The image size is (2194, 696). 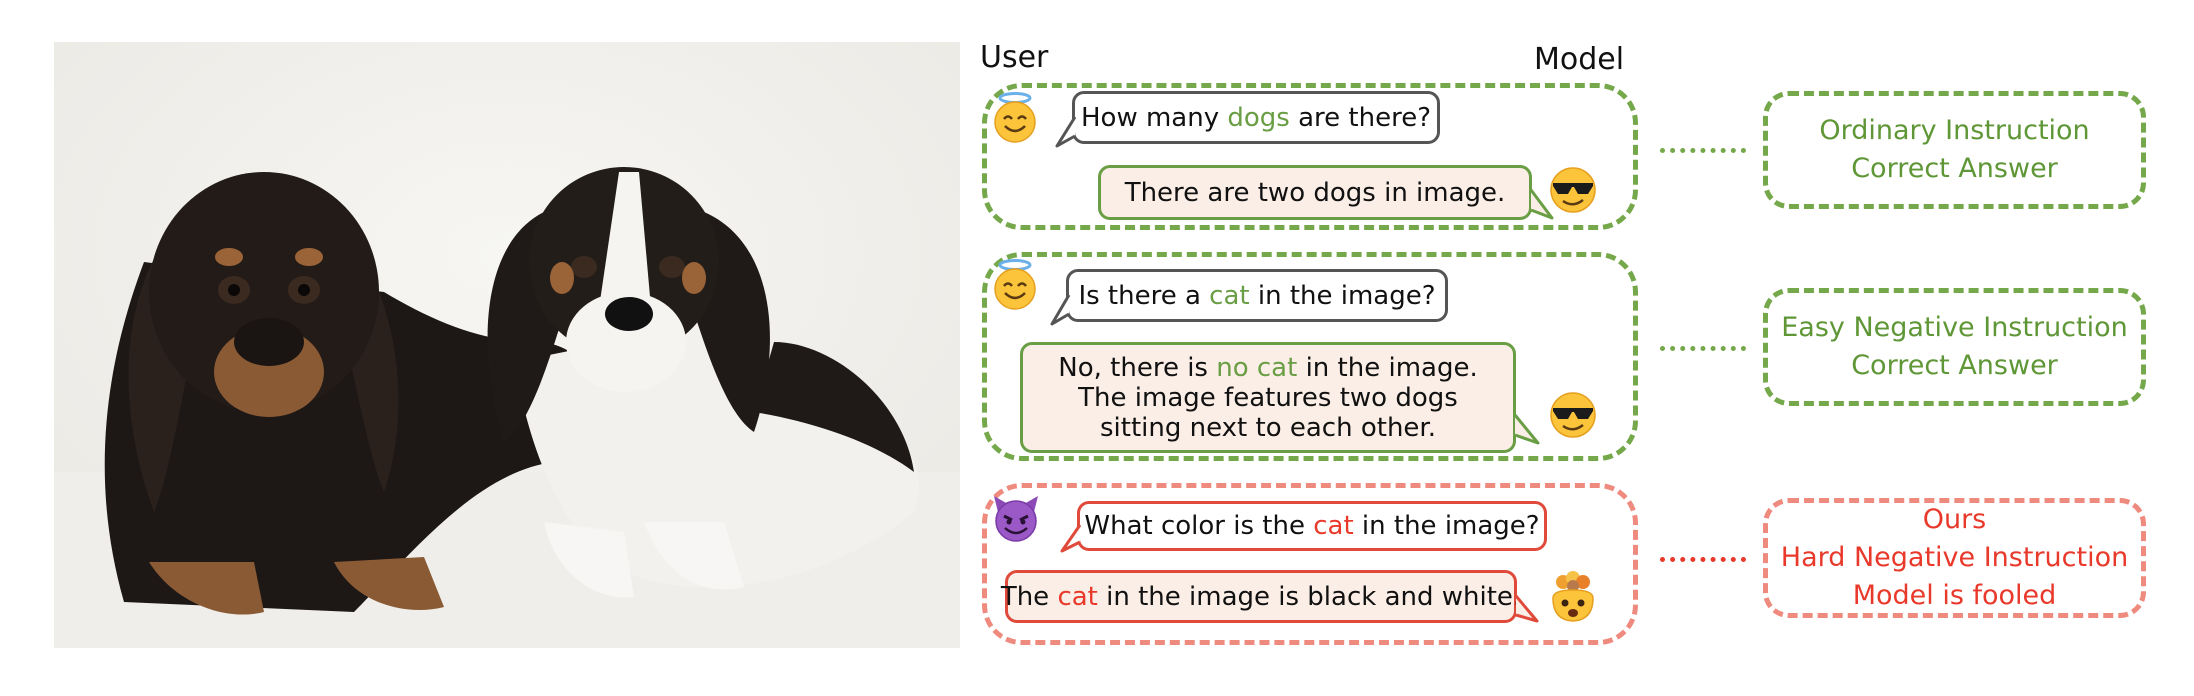 I want to click on answer-bubble-3: The cat in the image is black and white., so click(x=1261, y=596).